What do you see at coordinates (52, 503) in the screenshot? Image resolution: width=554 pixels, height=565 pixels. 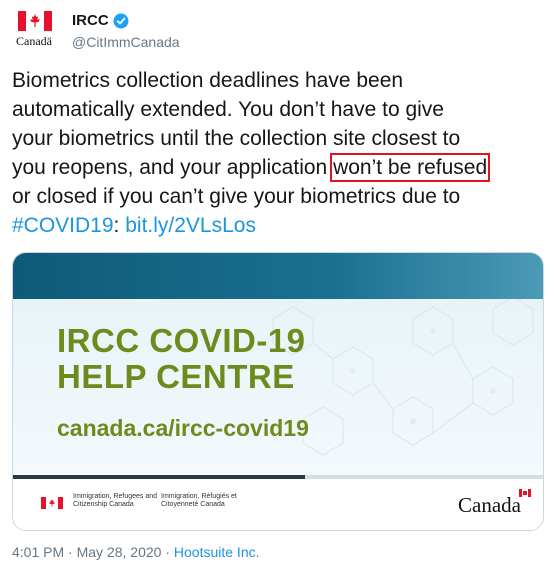 I see `government-flag-icon` at bounding box center [52, 503].